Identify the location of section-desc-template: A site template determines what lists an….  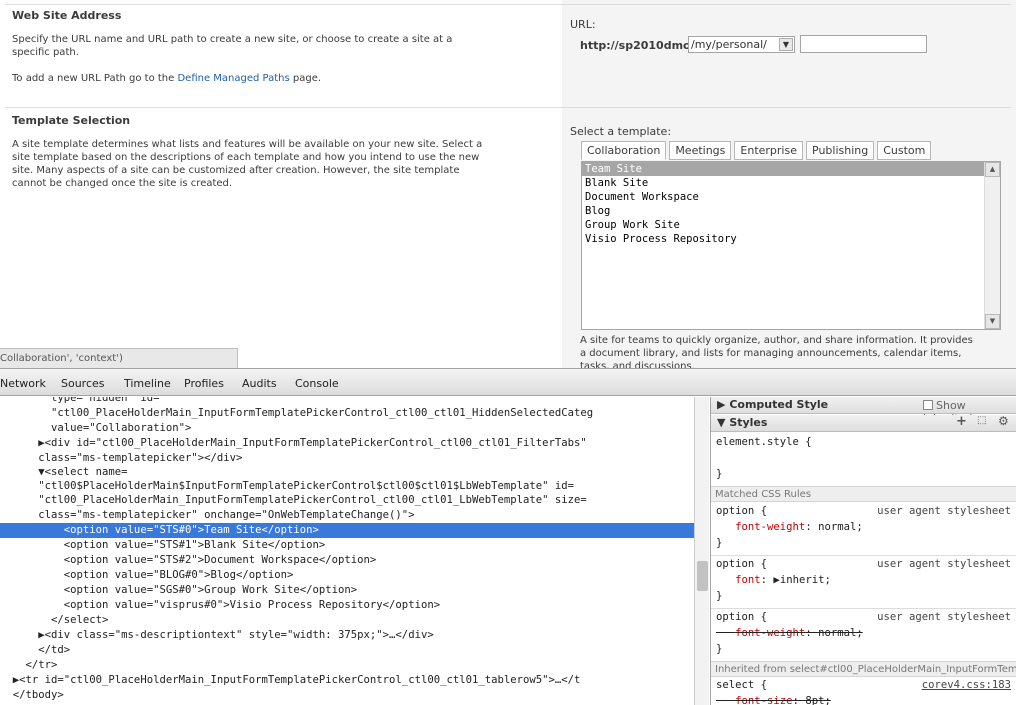
(247, 164).